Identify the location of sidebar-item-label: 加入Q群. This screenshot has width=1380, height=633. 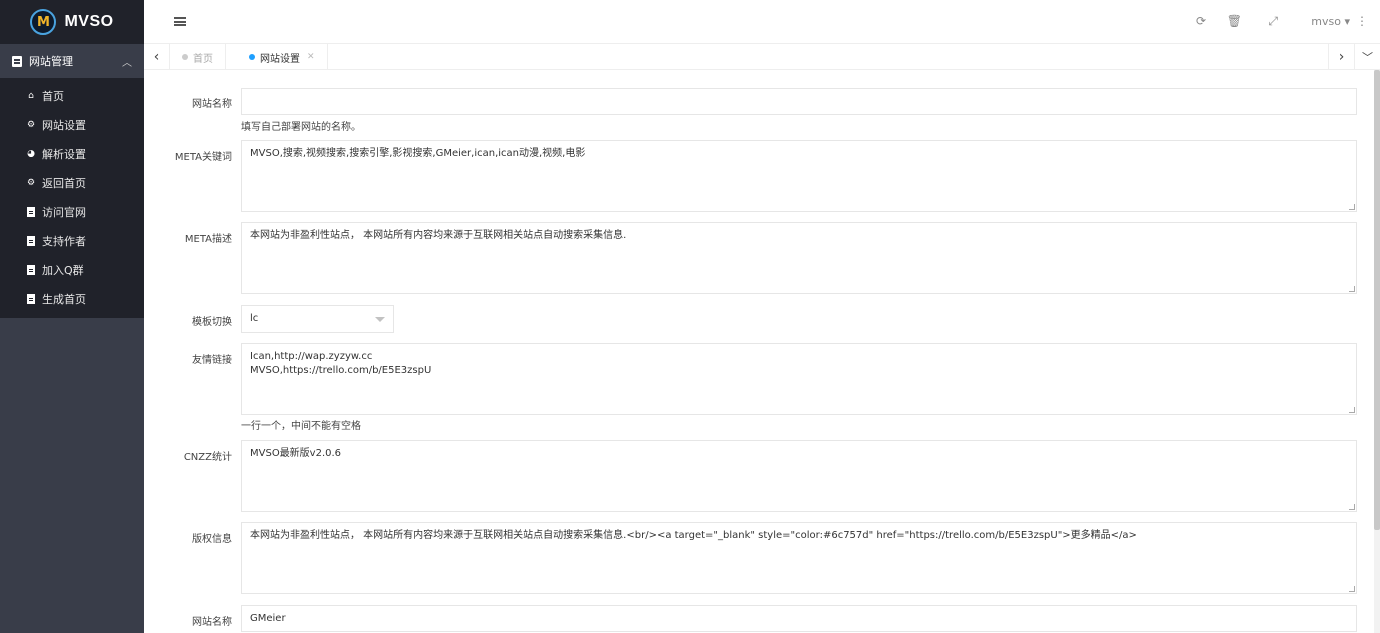
(63, 270).